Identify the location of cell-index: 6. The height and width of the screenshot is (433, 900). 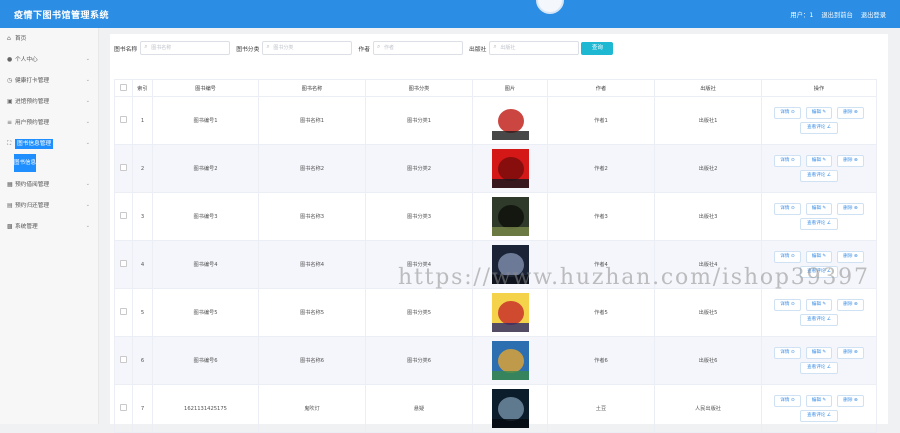
(142, 360).